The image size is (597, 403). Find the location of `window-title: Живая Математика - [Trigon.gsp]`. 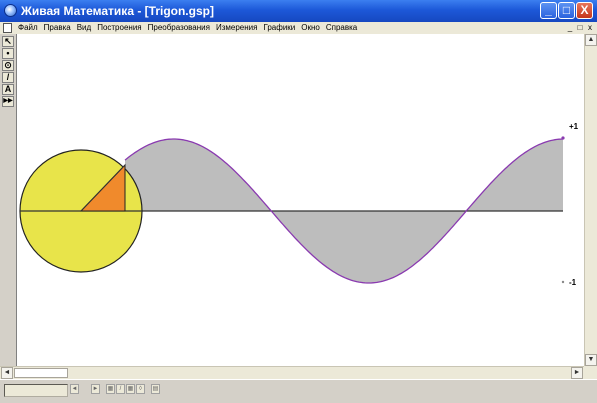

window-title: Живая Математика - [Trigon.gsp] is located at coordinates (117, 11).